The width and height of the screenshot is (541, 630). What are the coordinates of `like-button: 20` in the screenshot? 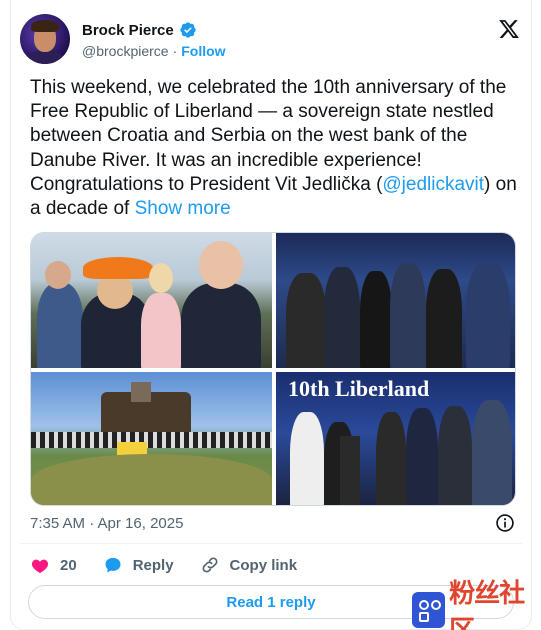 It's located at (53, 565).